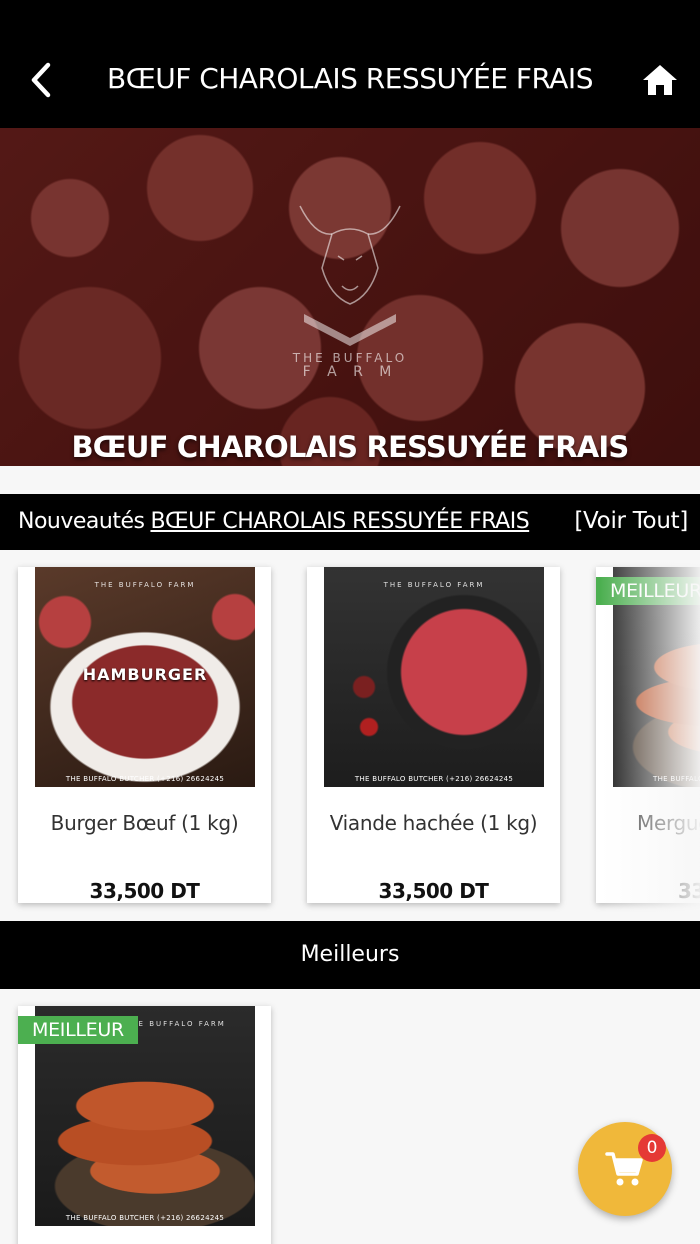 The image size is (700, 1244). Describe the element at coordinates (668, 823) in the screenshot. I see `product-name: Mergue` at that location.